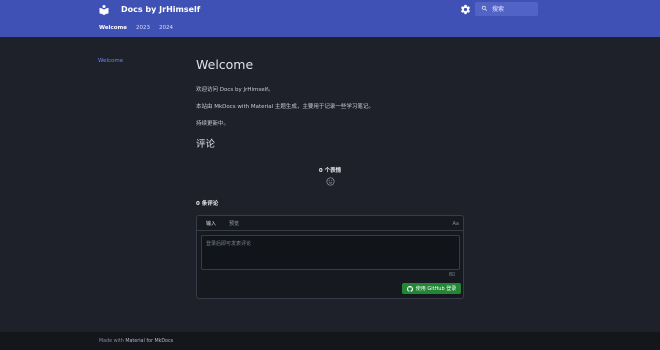 The width and height of the screenshot is (660, 350). I want to click on search-input, so click(514, 9).